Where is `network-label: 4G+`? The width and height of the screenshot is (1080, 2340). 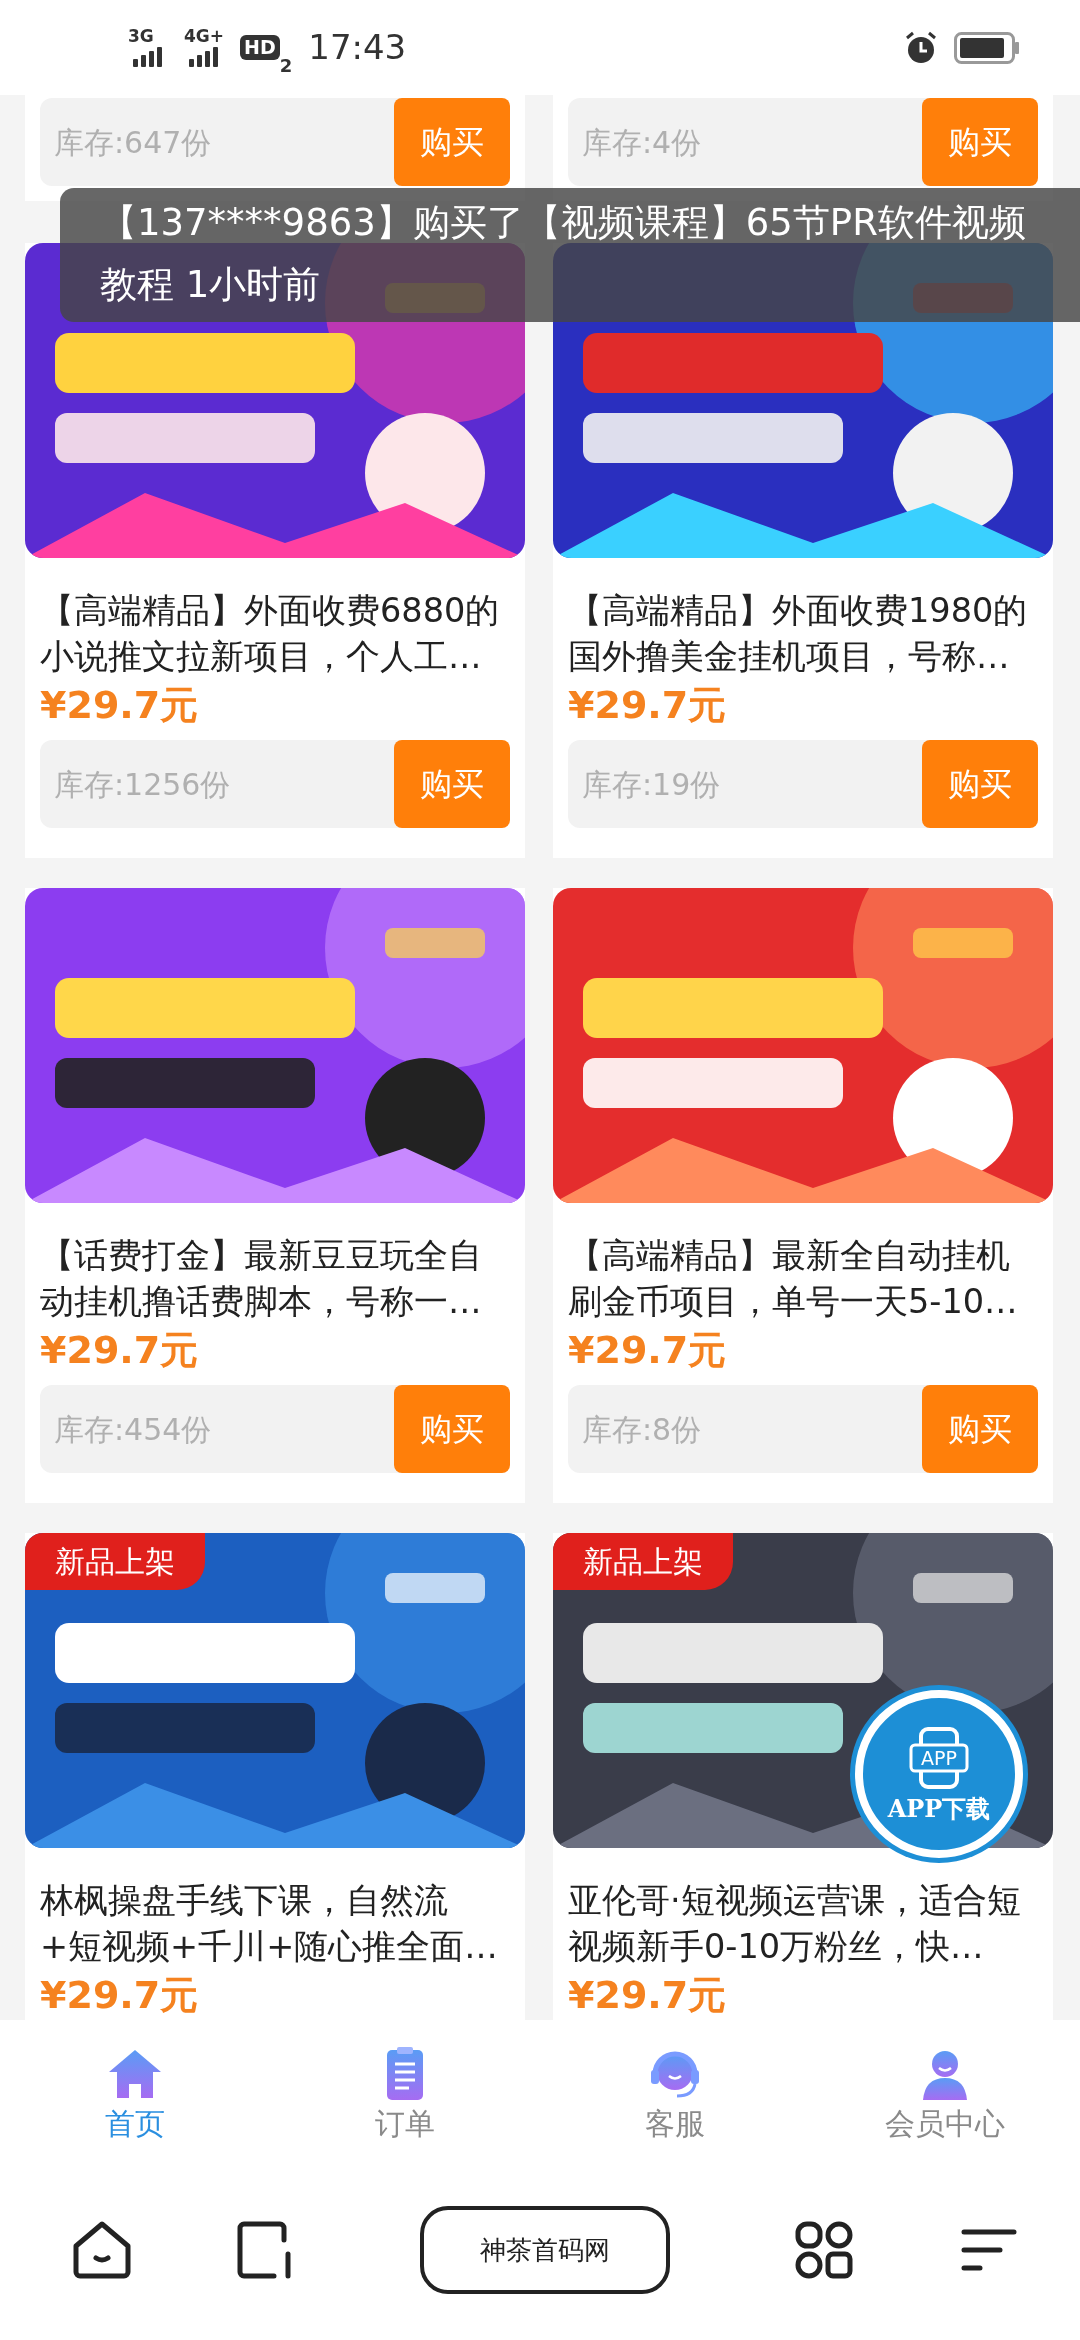 network-label: 4G+ is located at coordinates (204, 36).